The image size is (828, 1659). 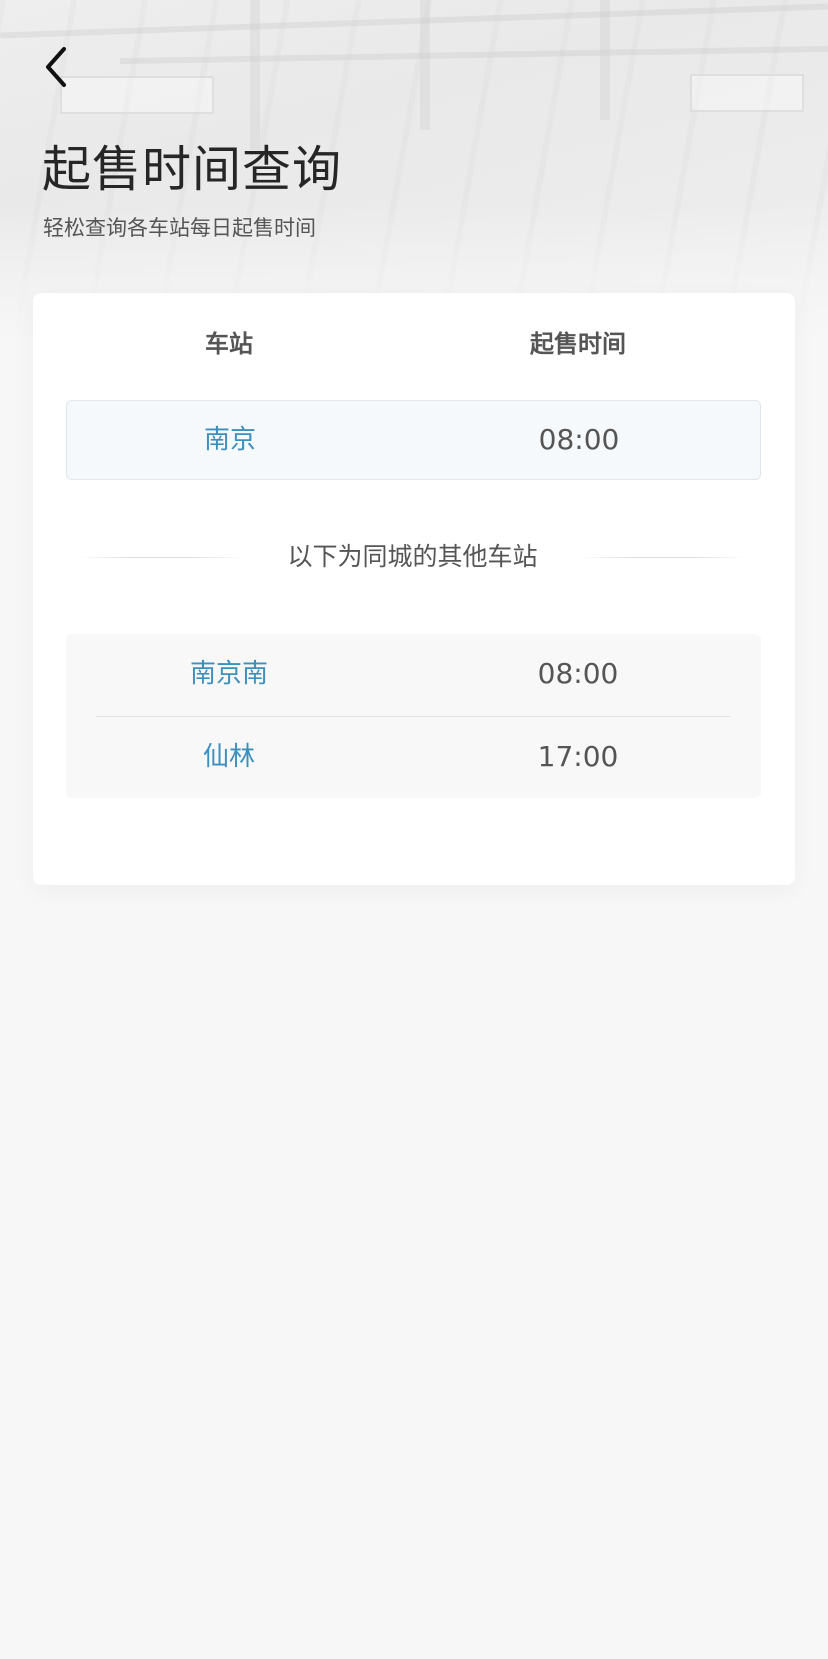 What do you see at coordinates (179, 228) in the screenshot?
I see `page-subtitle: 轻松查询各车站每日起售时间` at bounding box center [179, 228].